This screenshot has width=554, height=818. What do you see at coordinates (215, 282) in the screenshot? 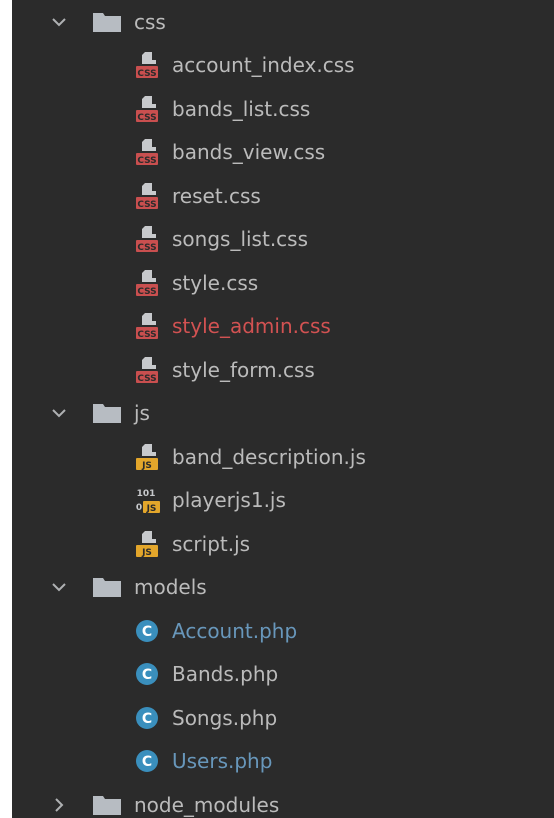
I see `file-label: style.css` at bounding box center [215, 282].